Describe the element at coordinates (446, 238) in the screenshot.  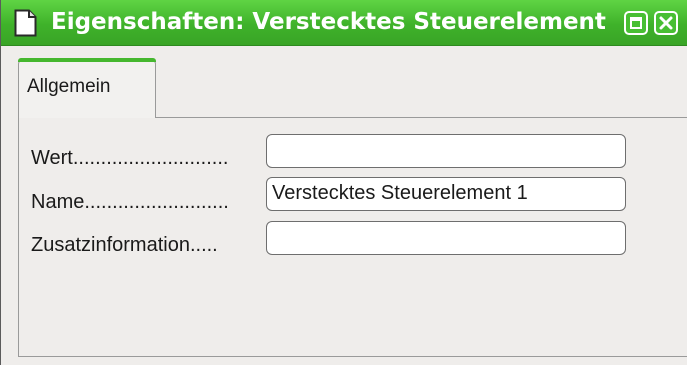
I see `zusatzinformation-input` at that location.